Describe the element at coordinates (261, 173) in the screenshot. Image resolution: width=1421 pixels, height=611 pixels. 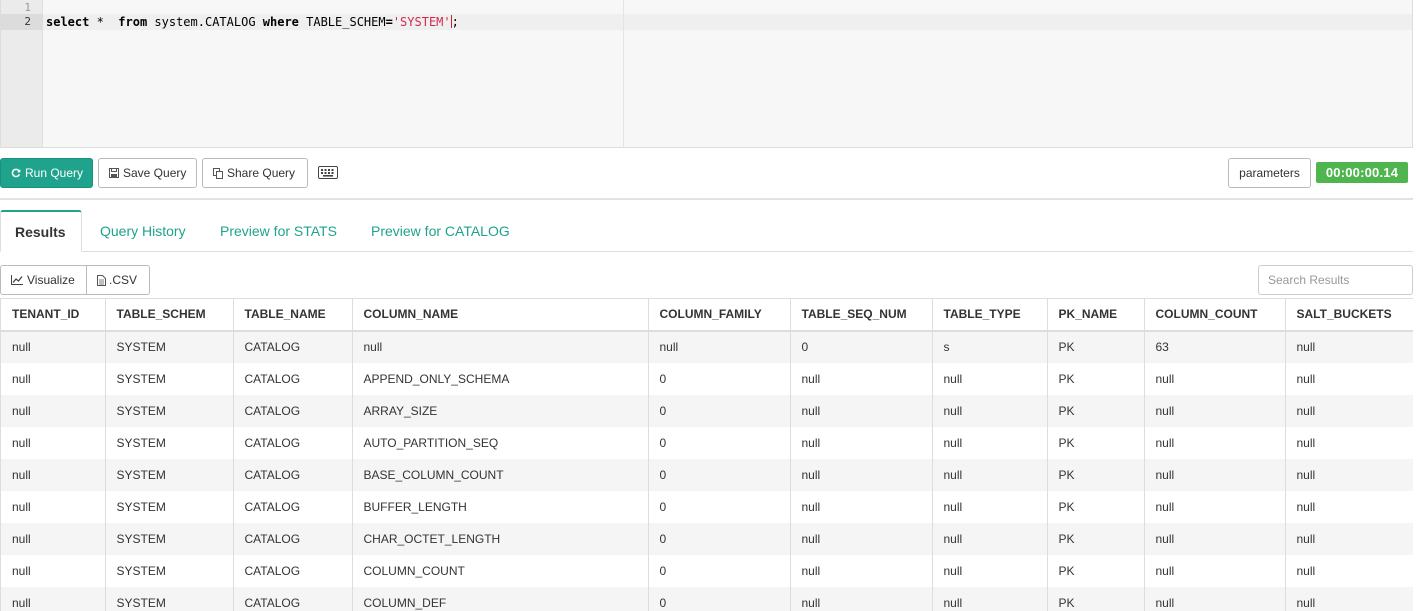
I see `share-query-label: Share Query` at that location.